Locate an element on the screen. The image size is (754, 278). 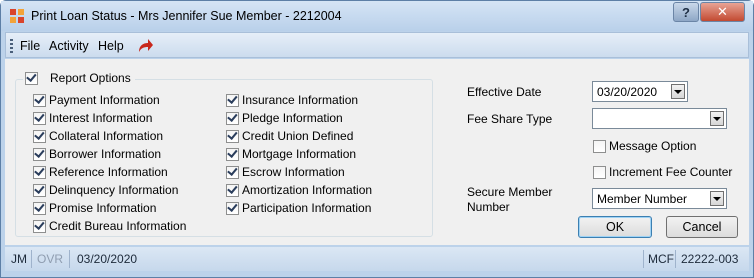
option-label: Collateral Information is located at coordinates (106, 136).